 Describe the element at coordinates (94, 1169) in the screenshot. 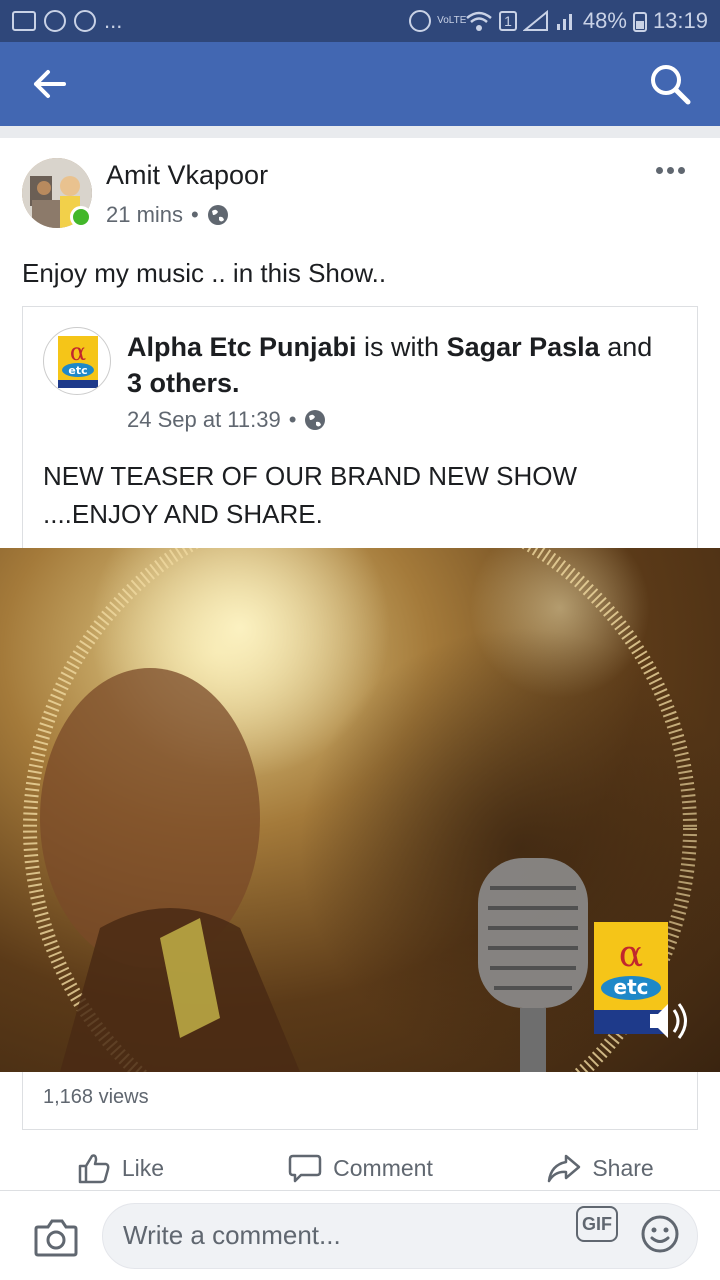

I see `thumbs-up-icon` at that location.